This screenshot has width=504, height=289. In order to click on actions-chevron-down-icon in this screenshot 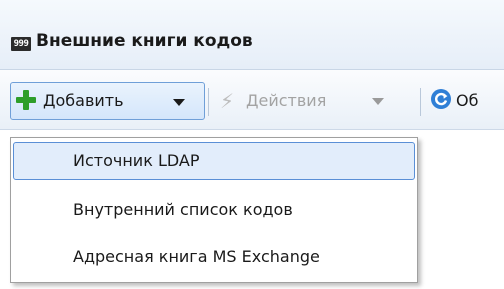, I will do `click(378, 101)`.